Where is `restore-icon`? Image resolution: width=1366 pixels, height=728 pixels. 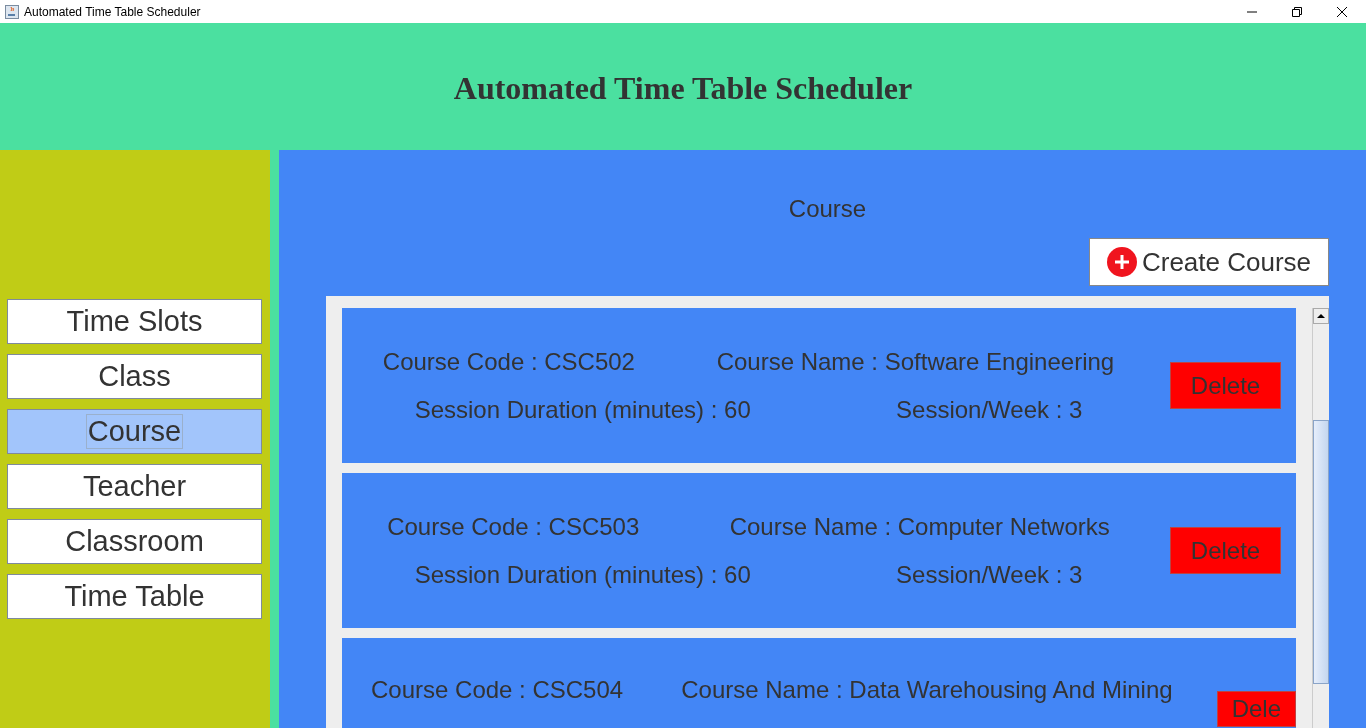
restore-icon is located at coordinates (1297, 11).